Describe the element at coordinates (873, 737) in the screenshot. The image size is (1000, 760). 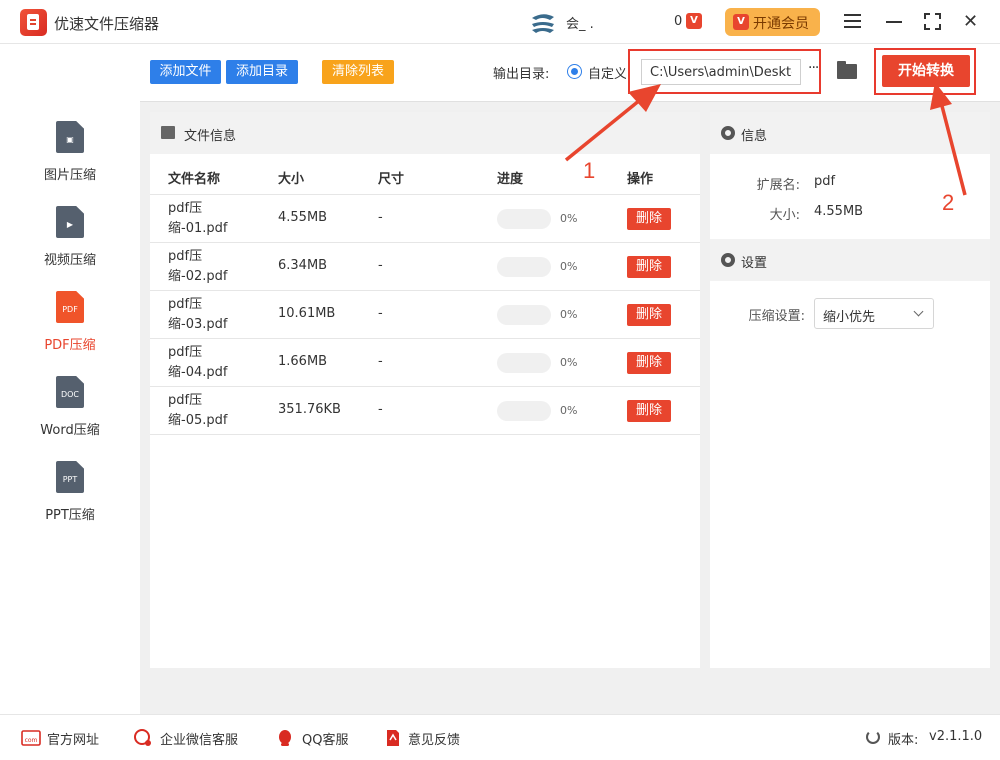
I see `refresh-icon` at that location.